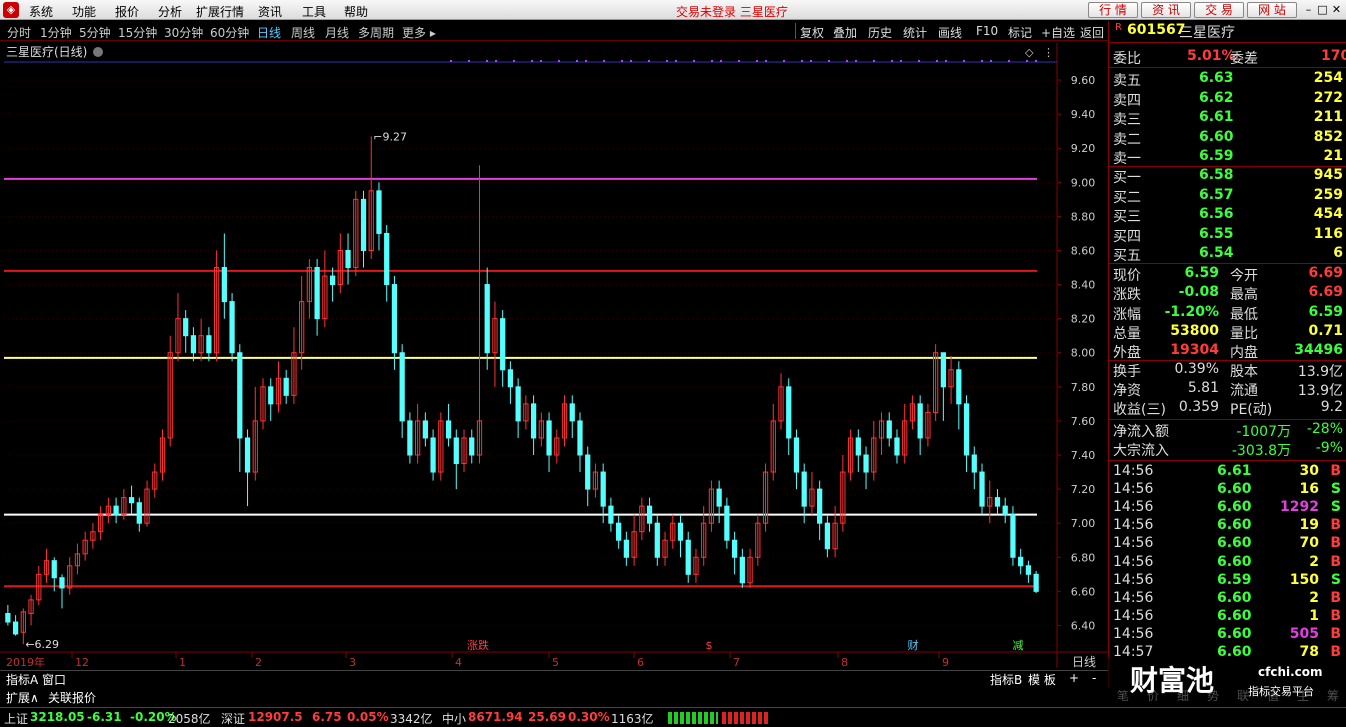 The image size is (1346, 727). I want to click on f10-button: F10, so click(987, 31).